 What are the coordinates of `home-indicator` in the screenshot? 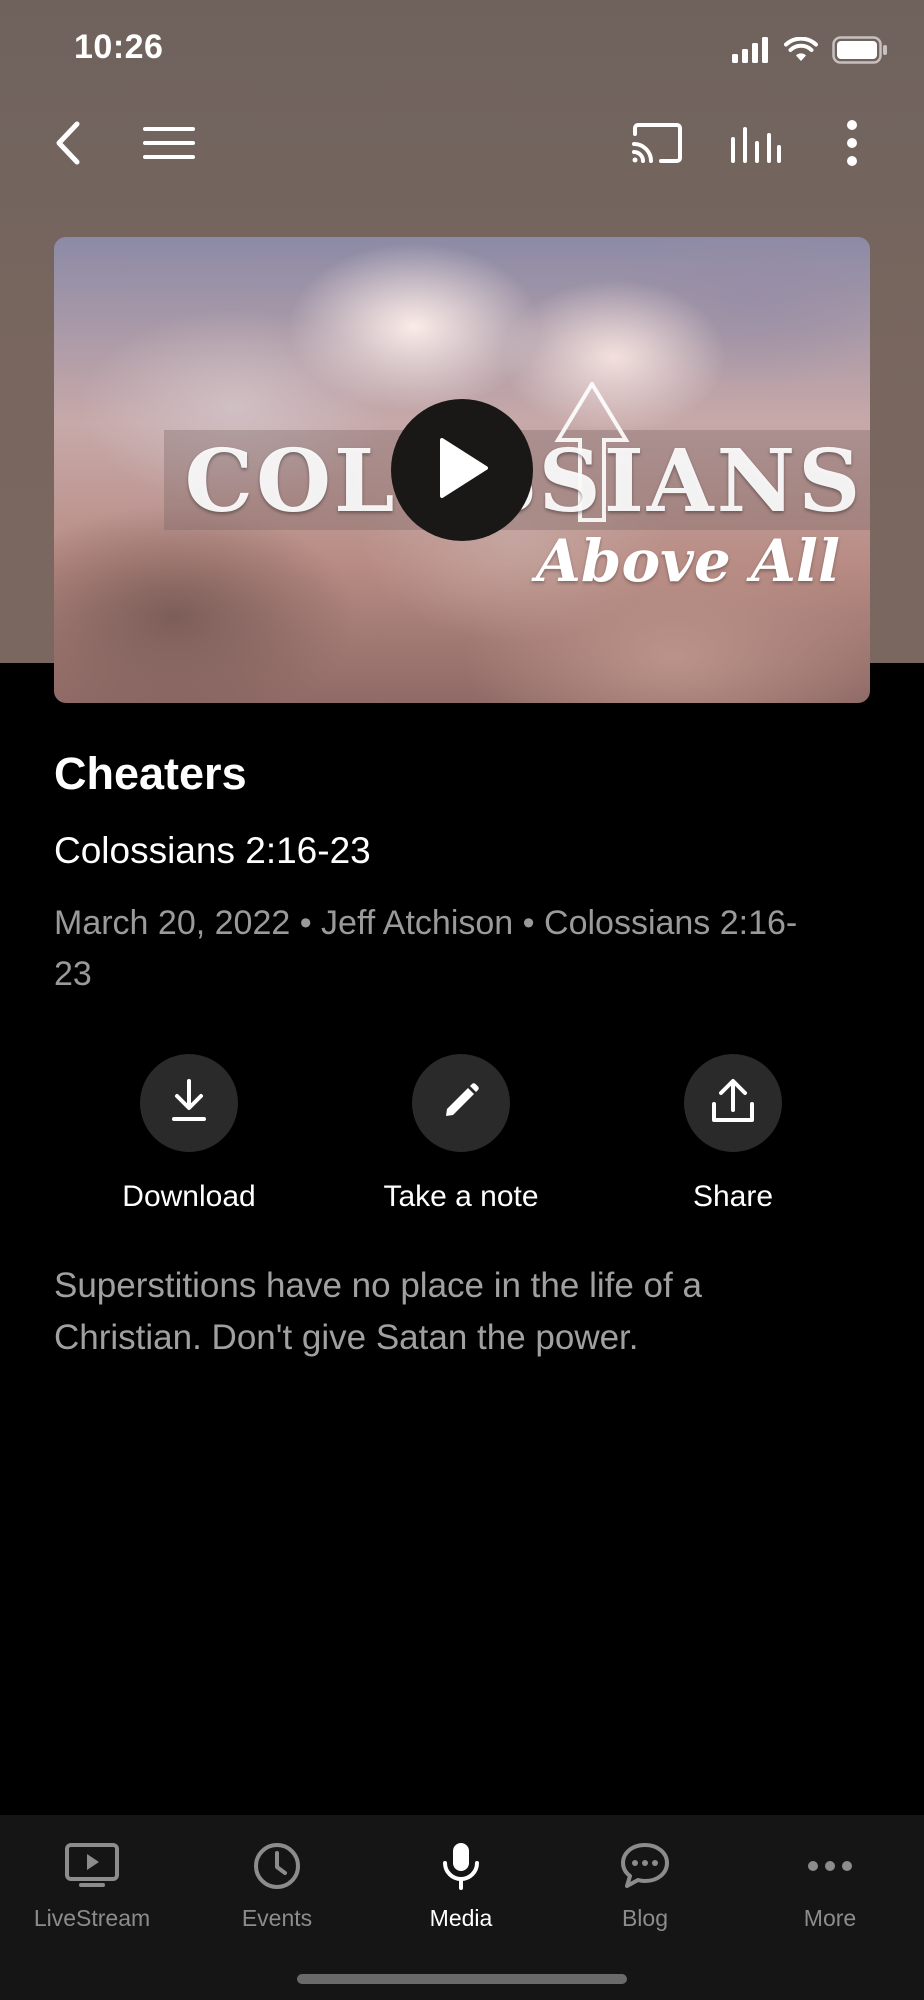 It's located at (462, 1979).